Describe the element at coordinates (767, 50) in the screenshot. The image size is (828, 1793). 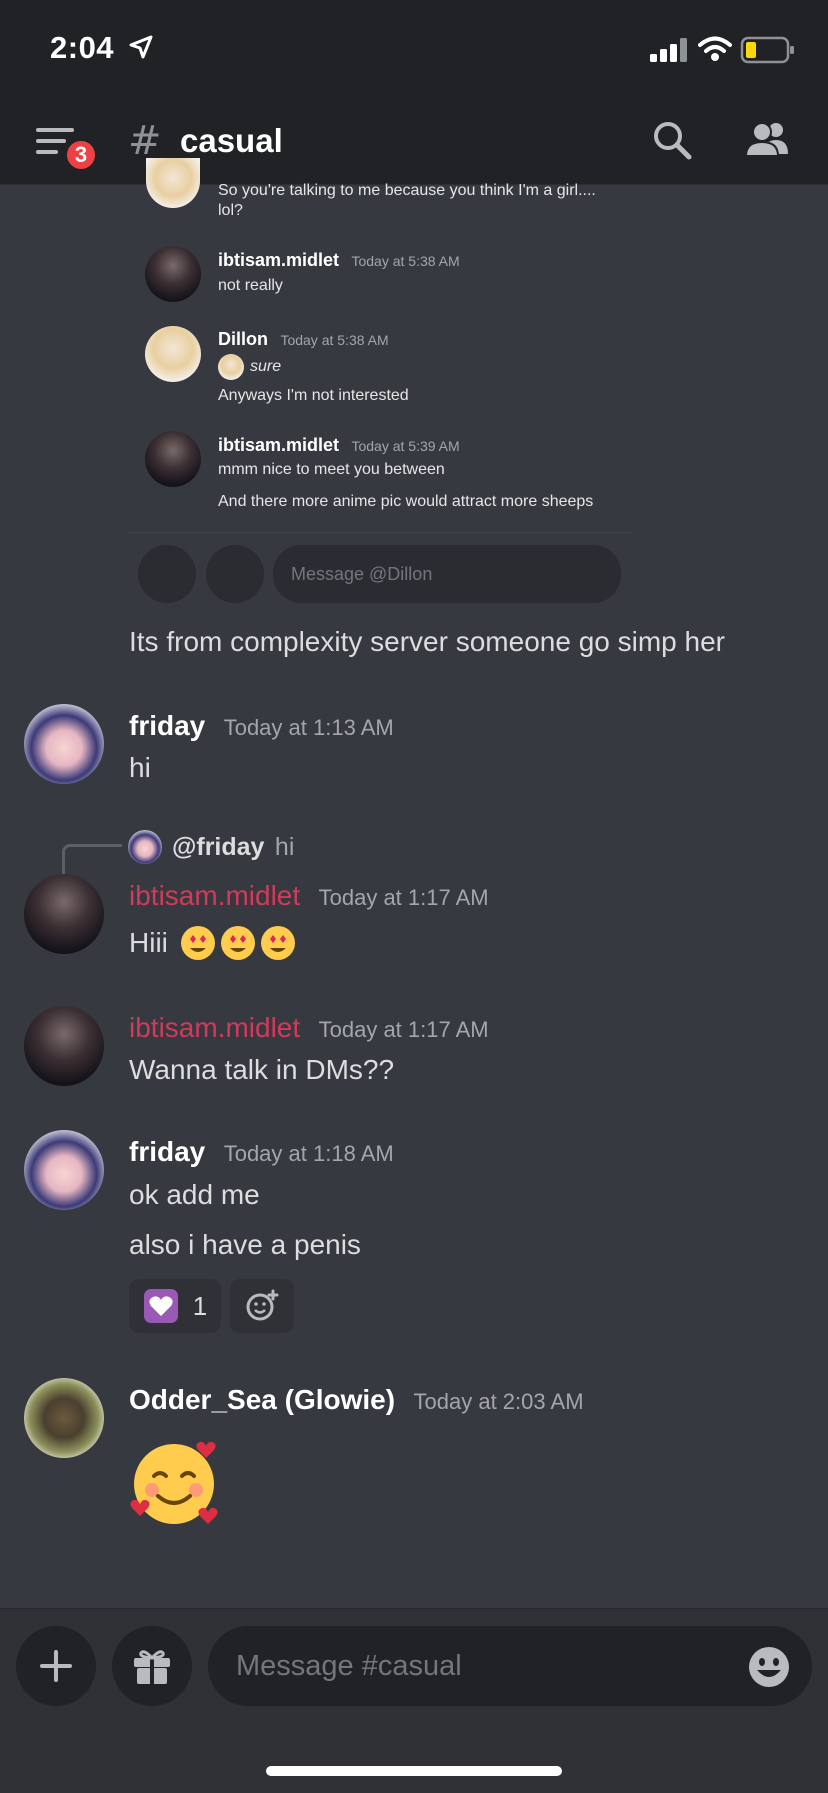
I see `battery-icon` at that location.